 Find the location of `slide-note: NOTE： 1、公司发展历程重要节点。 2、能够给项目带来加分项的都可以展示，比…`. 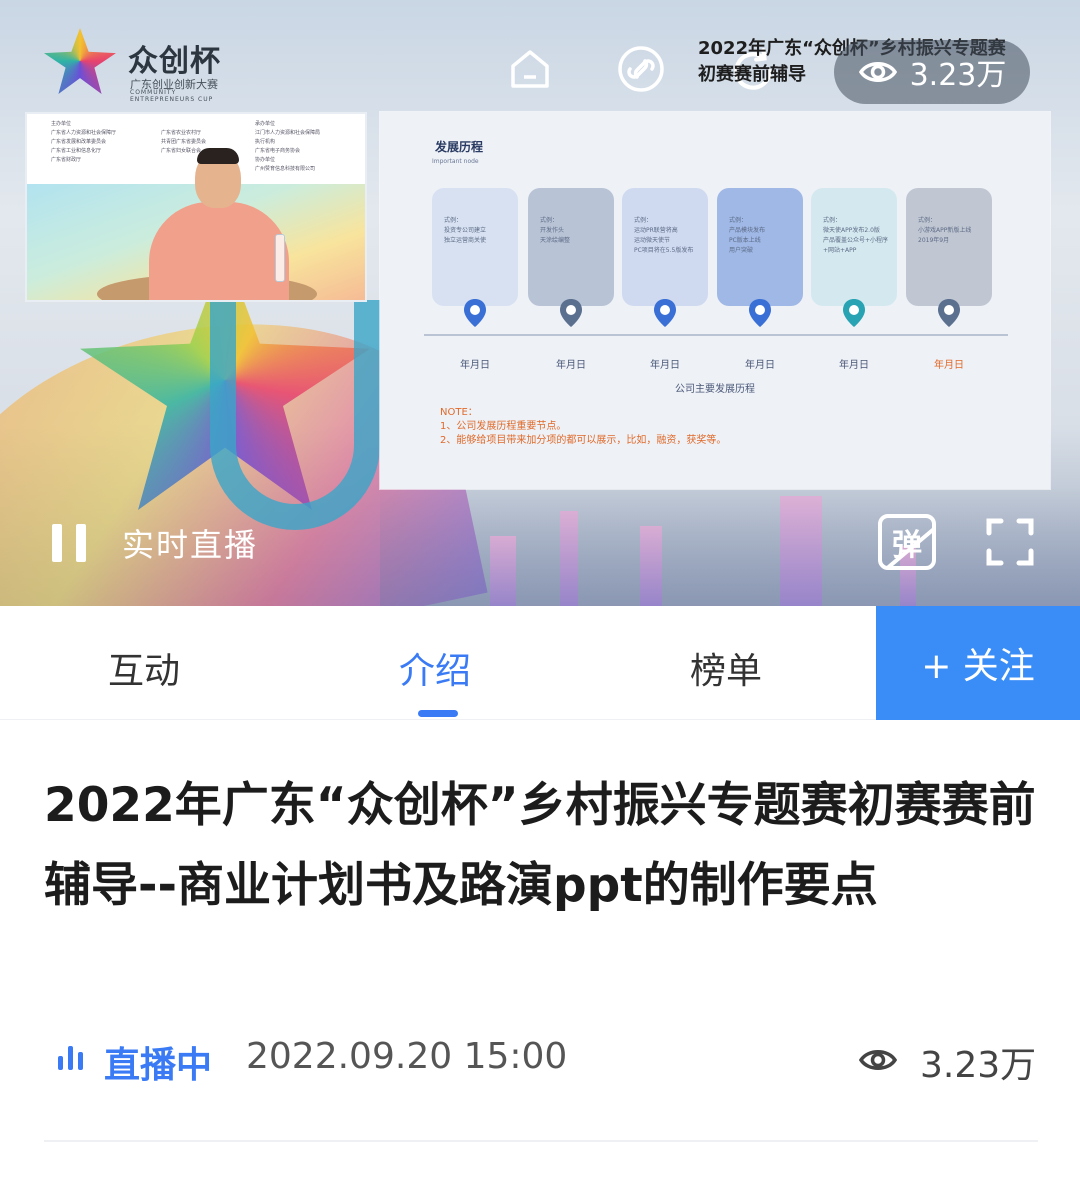

slide-note: NOTE： 1、公司发展历程重要节点。 2、能够给项目带来加分项的都可以展示，比… is located at coordinates (583, 427).